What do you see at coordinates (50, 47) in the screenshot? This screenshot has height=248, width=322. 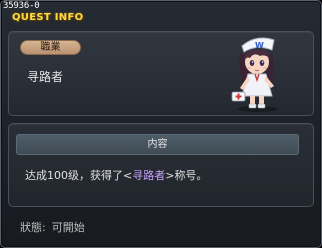 I see `job-badge: 職業` at bounding box center [50, 47].